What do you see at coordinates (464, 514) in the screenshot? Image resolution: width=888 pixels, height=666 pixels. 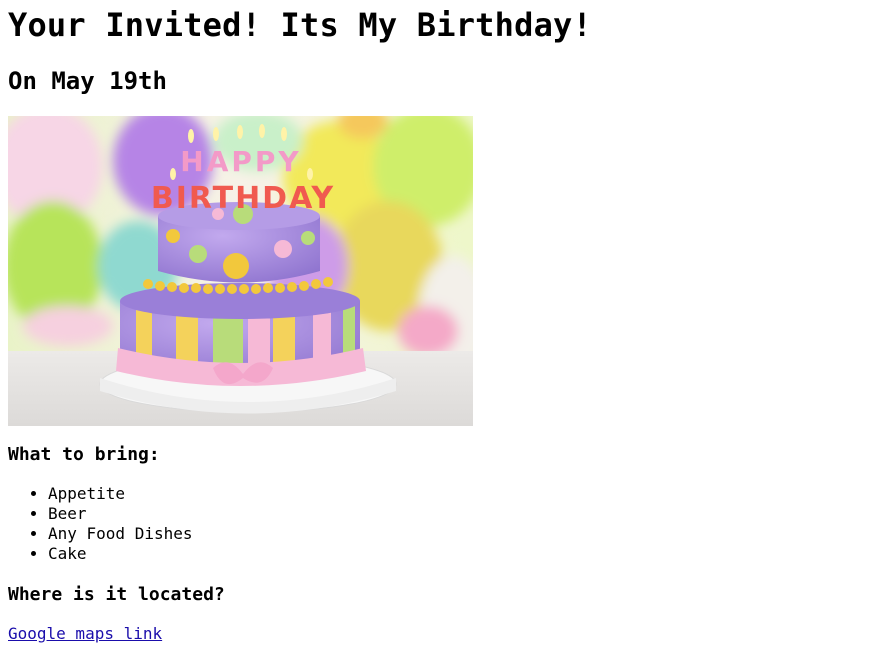 I see `list-item: Beer` at bounding box center [464, 514].